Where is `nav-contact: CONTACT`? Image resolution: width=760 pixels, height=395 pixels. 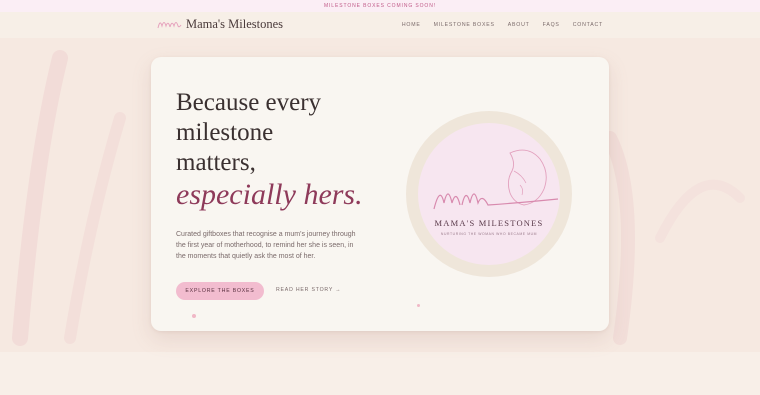 nav-contact: CONTACT is located at coordinates (588, 25).